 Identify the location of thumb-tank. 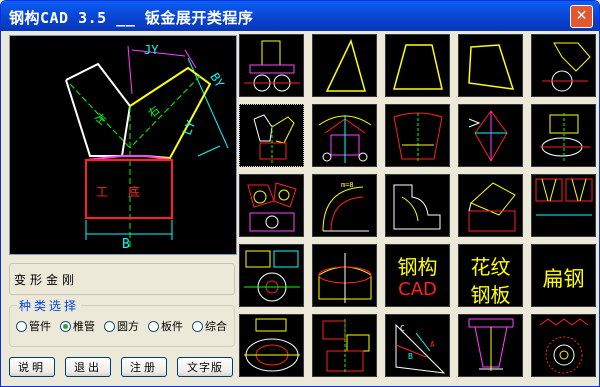
(344, 275).